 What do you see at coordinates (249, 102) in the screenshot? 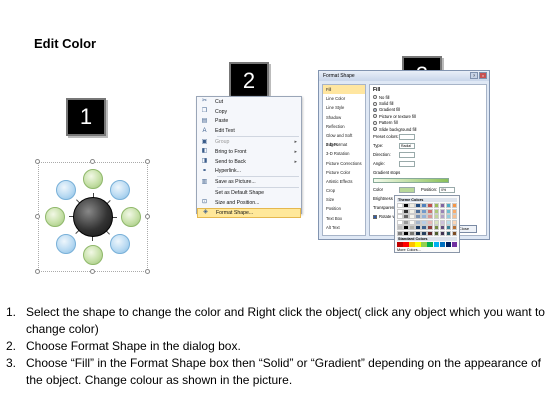
I see `menu-item-cut: ✂ Cut` at bounding box center [249, 102].